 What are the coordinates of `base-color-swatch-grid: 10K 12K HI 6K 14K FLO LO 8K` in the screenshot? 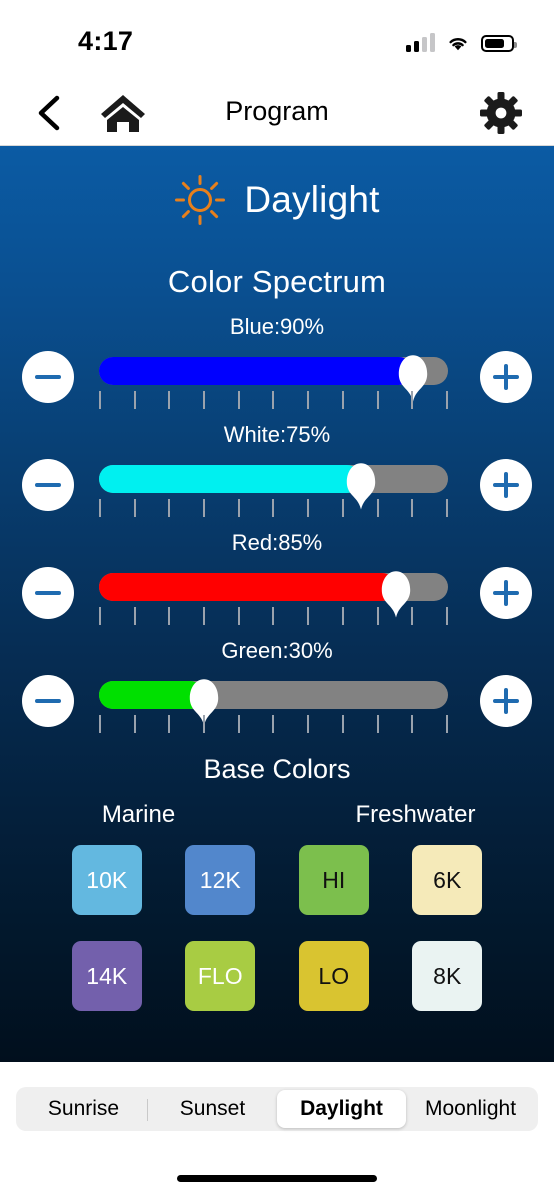 It's located at (277, 928).